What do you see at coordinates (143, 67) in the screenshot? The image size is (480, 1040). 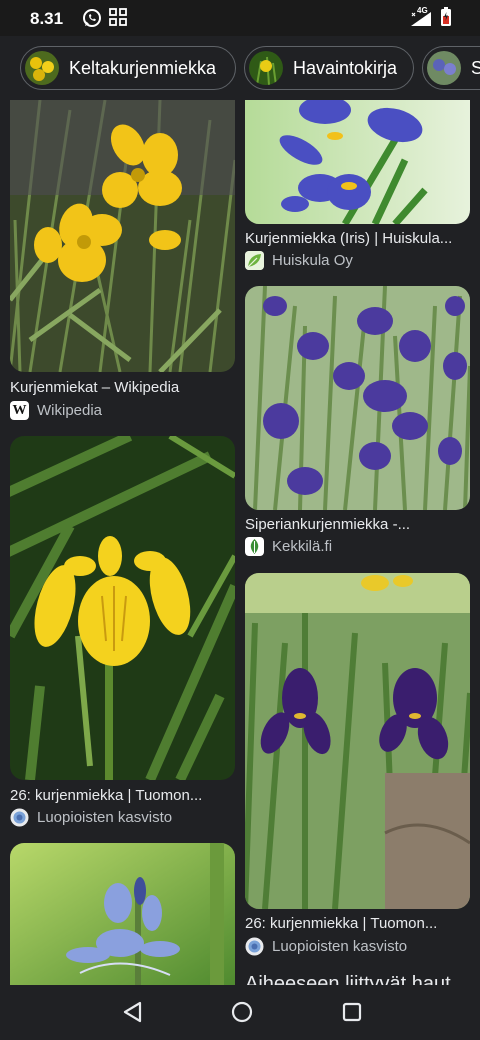 I see `chip-label: Keltakurjenmiekka` at bounding box center [143, 67].